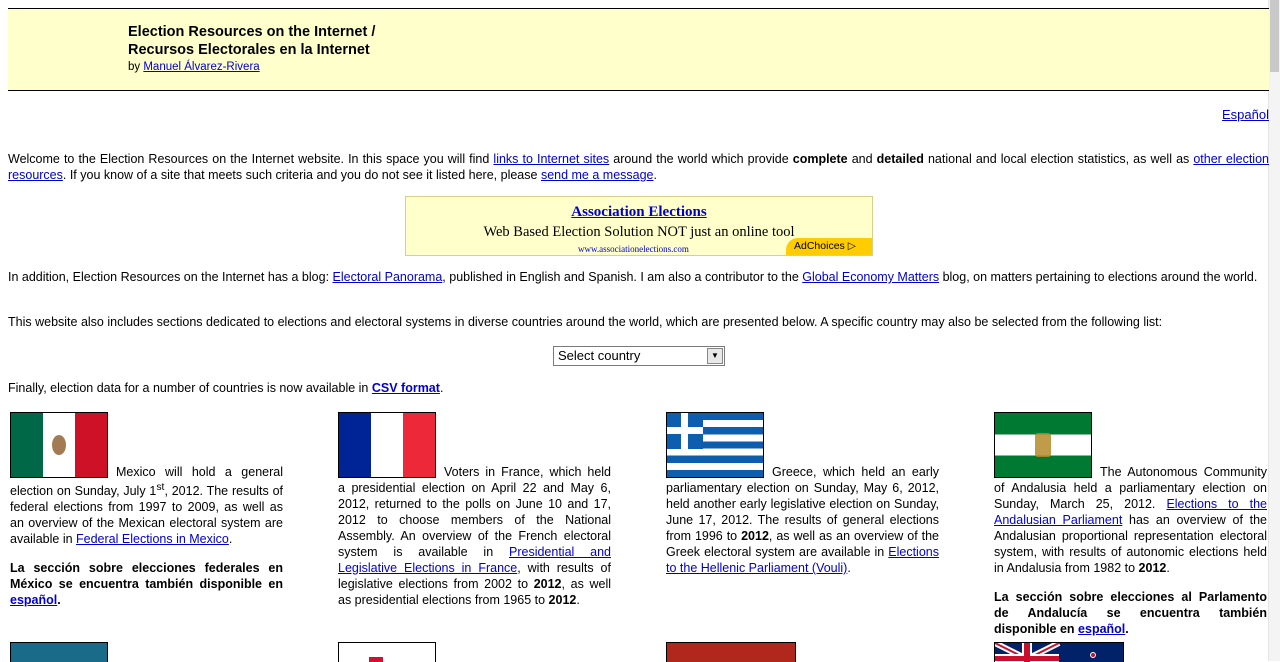 The width and height of the screenshot is (1280, 662). Describe the element at coordinates (599, 355) in the screenshot. I see `country-select-value: Select country` at that location.